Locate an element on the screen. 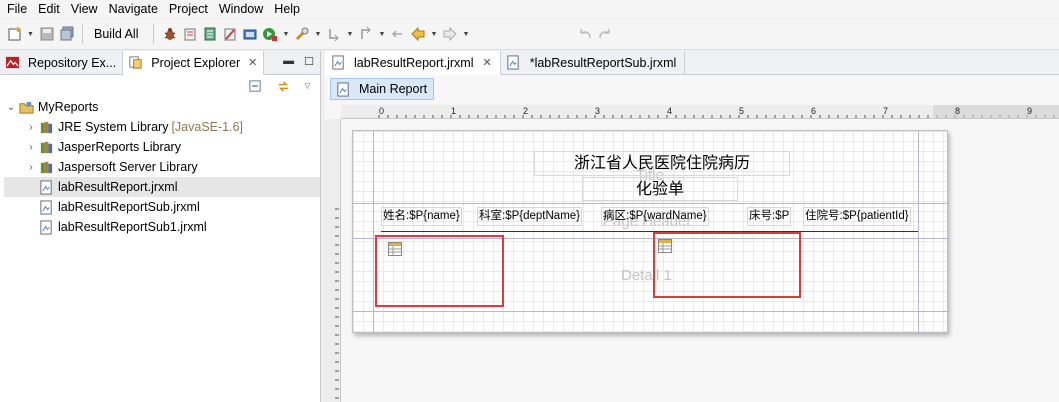  tab-main-report: Main Report is located at coordinates (382, 89).